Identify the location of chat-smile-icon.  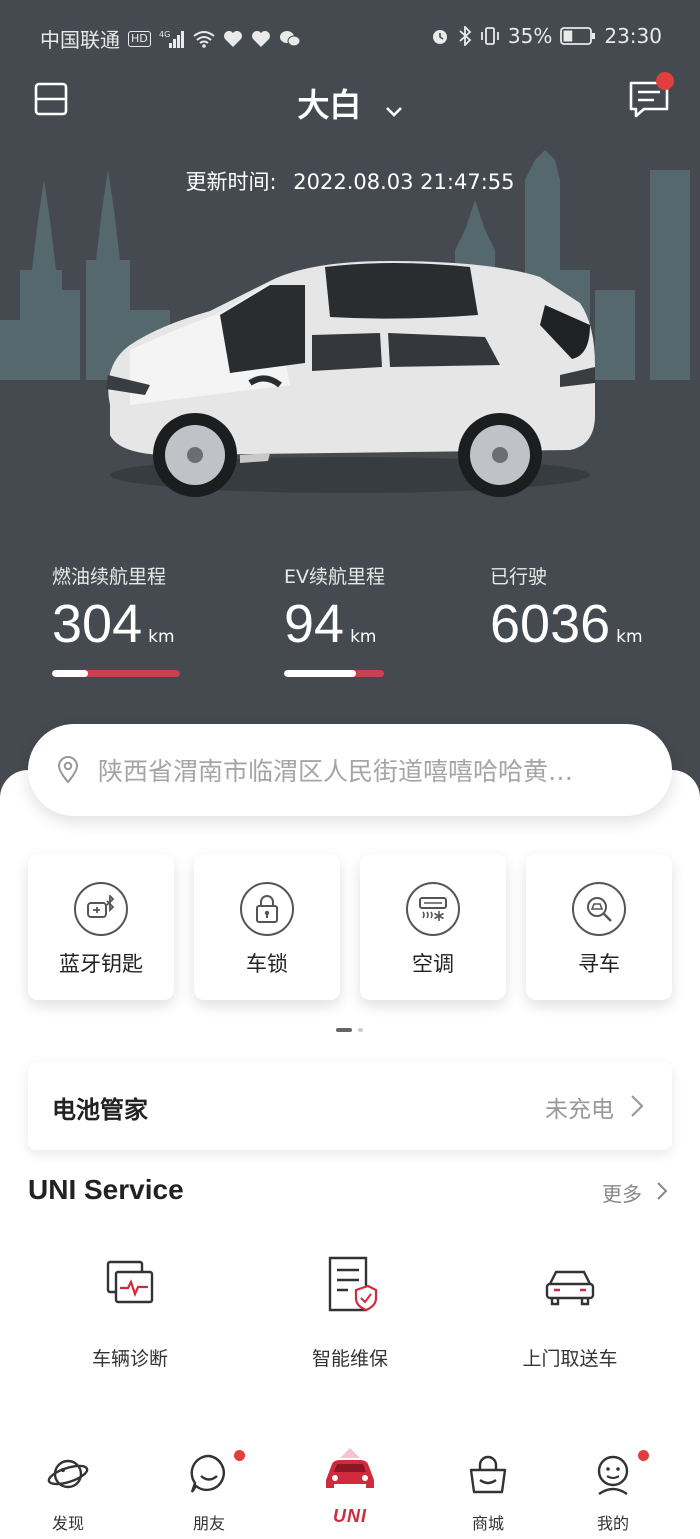
(216, 1473).